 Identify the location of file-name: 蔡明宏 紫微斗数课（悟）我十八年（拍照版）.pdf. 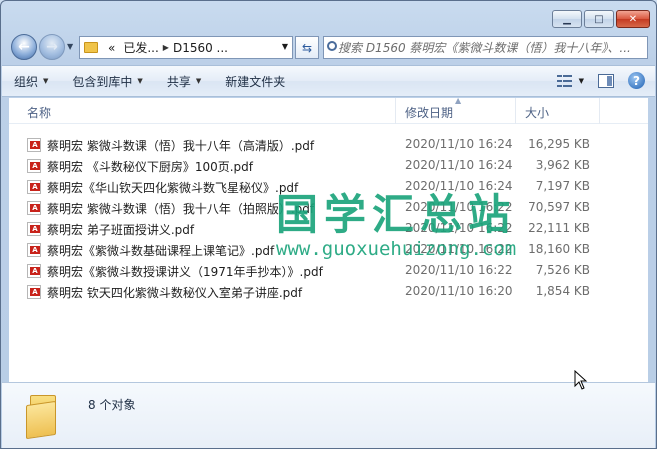
(181, 209).